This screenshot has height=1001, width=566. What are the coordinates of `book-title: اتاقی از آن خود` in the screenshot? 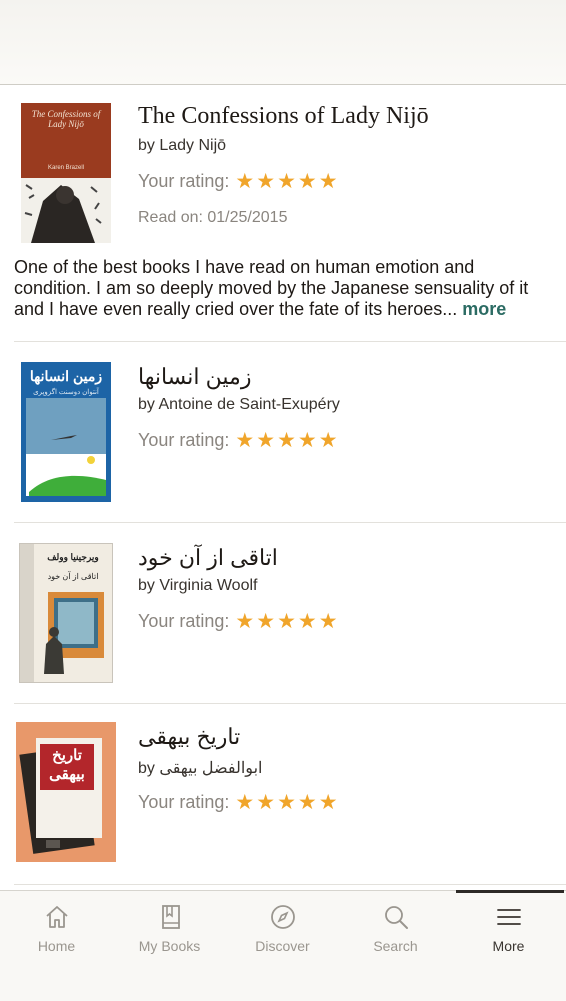 It's located at (208, 558).